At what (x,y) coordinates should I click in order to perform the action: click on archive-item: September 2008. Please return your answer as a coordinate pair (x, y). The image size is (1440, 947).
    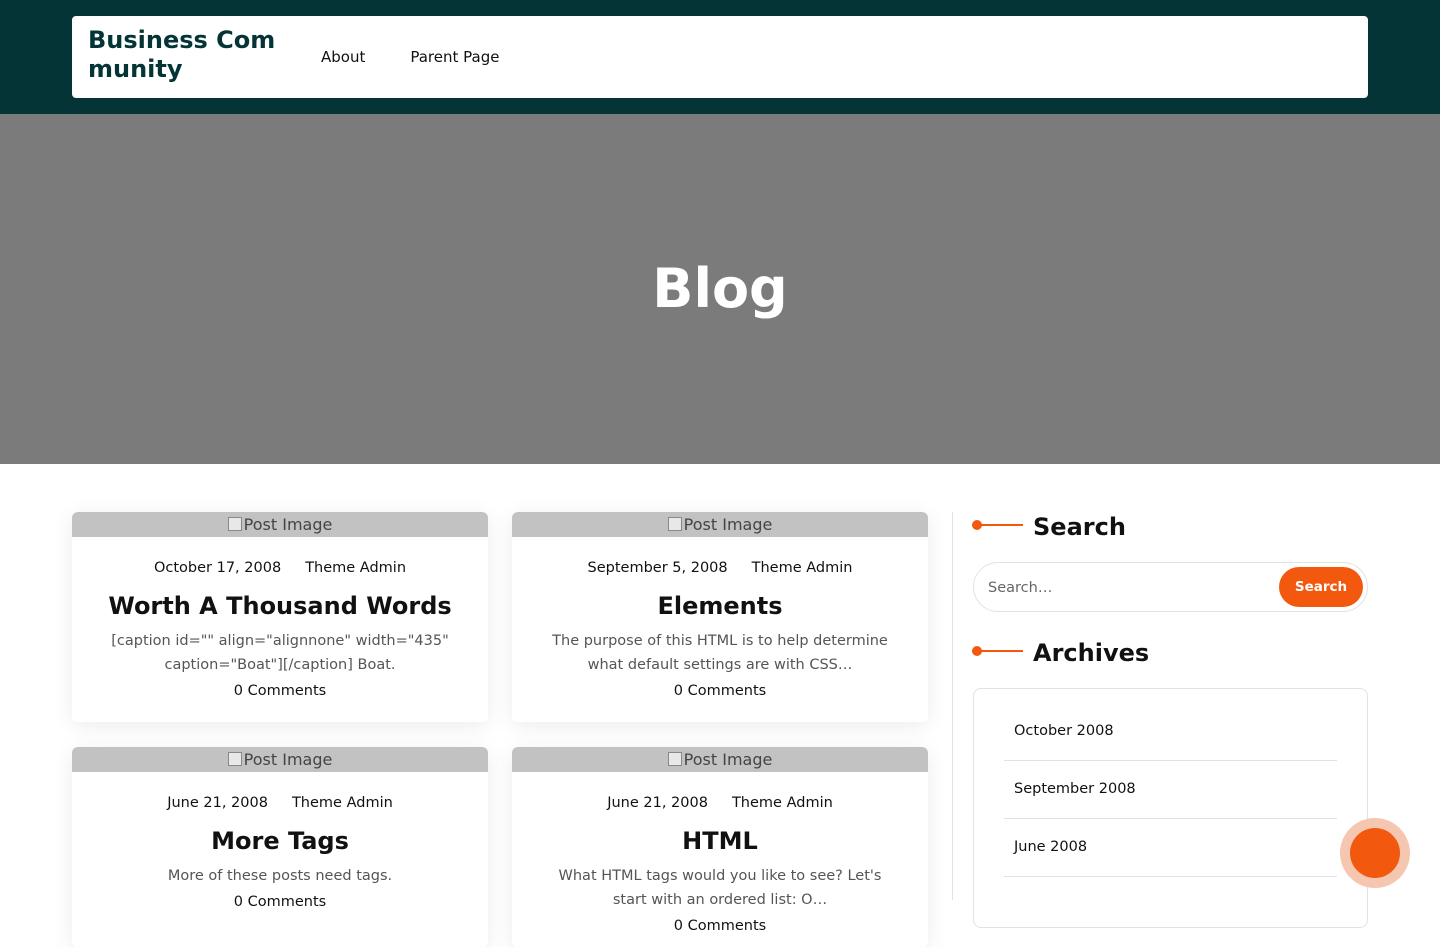
    Looking at the image, I should click on (1170, 790).